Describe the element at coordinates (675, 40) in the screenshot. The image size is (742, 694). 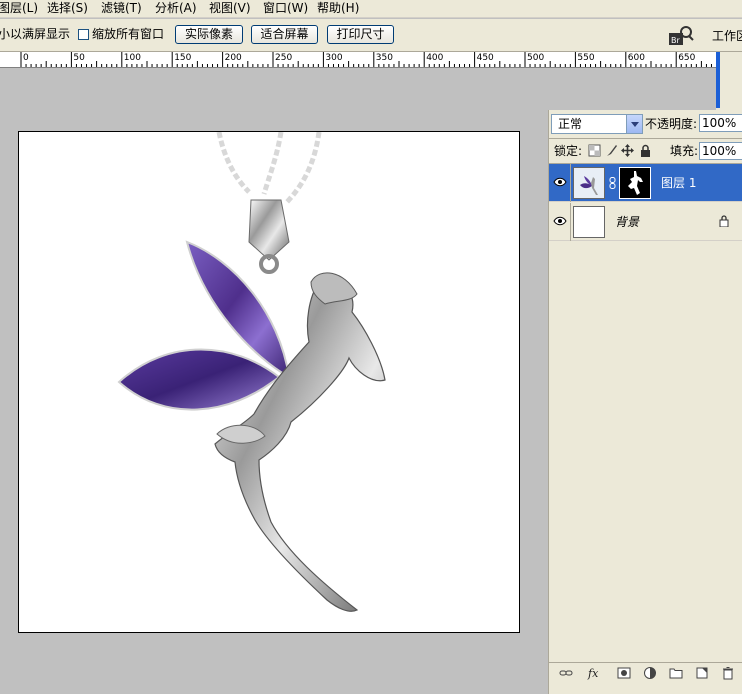
I see `bridge-icon-text: Br` at that location.